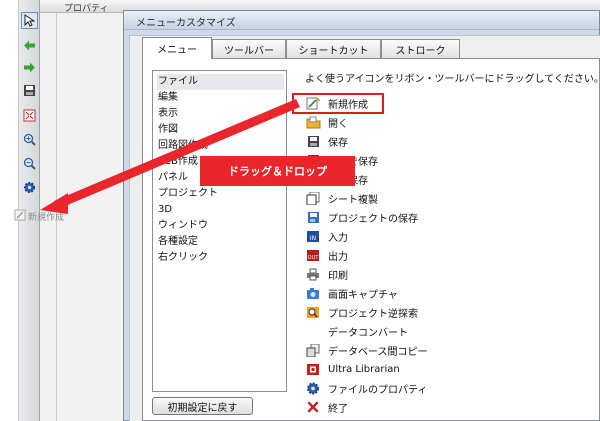 The height and width of the screenshot is (421, 600). What do you see at coordinates (338, 103) in the screenshot?
I see `command-new-file: 新規作成` at bounding box center [338, 103].